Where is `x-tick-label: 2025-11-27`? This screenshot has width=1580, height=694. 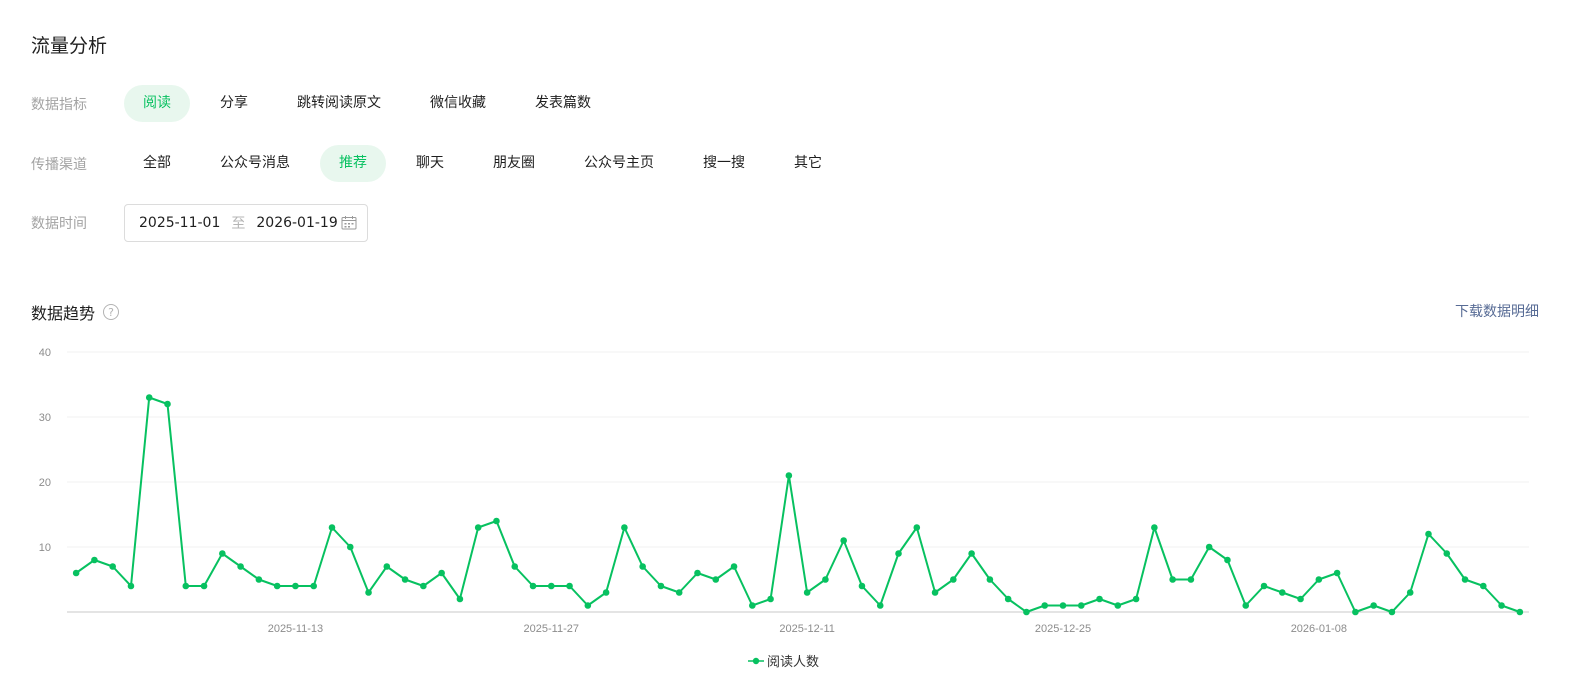 x-tick-label: 2025-11-27 is located at coordinates (551, 629).